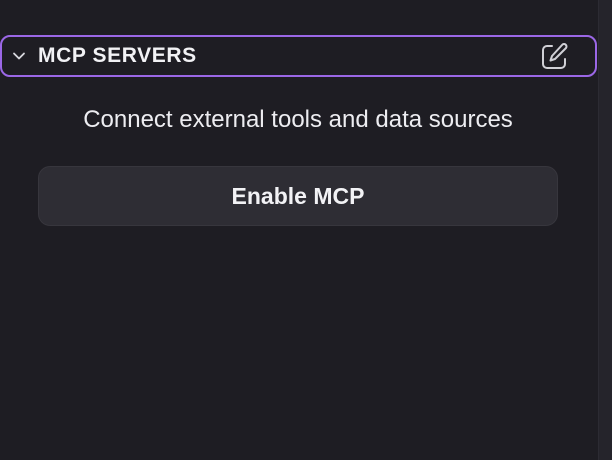 The height and width of the screenshot is (460, 612). What do you see at coordinates (298, 196) in the screenshot?
I see `enable-mcp-button: Enable MCP` at bounding box center [298, 196].